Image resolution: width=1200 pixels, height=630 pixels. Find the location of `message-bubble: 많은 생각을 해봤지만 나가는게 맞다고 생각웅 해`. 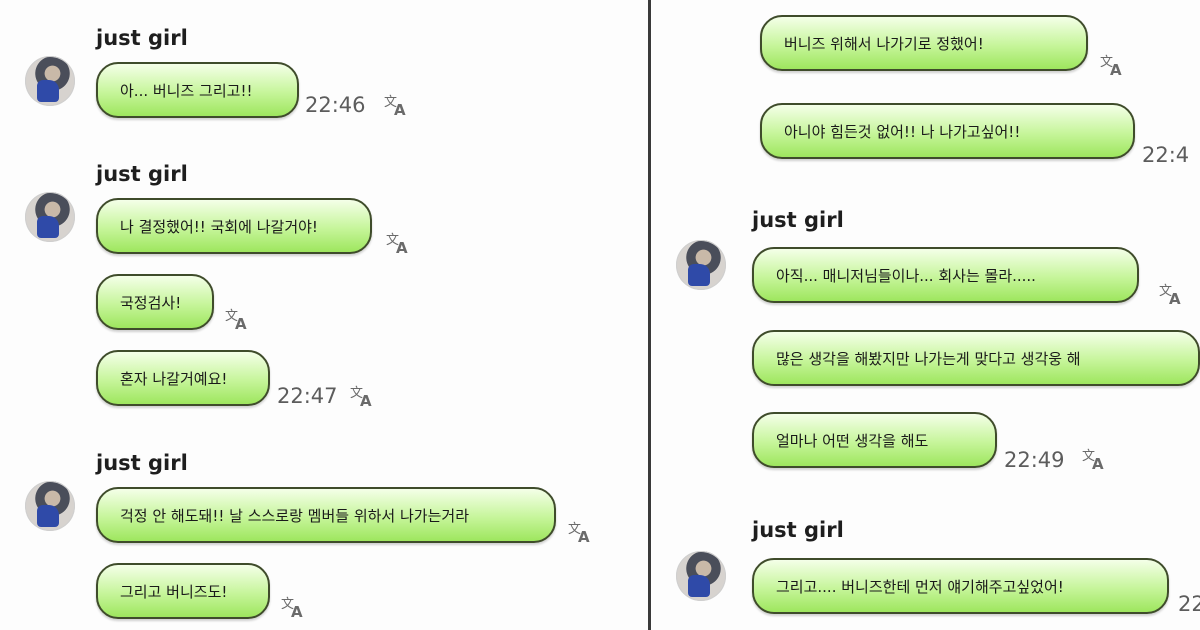

message-bubble: 많은 생각을 해봤지만 나가는게 맞다고 생각웅 해 is located at coordinates (976, 358).